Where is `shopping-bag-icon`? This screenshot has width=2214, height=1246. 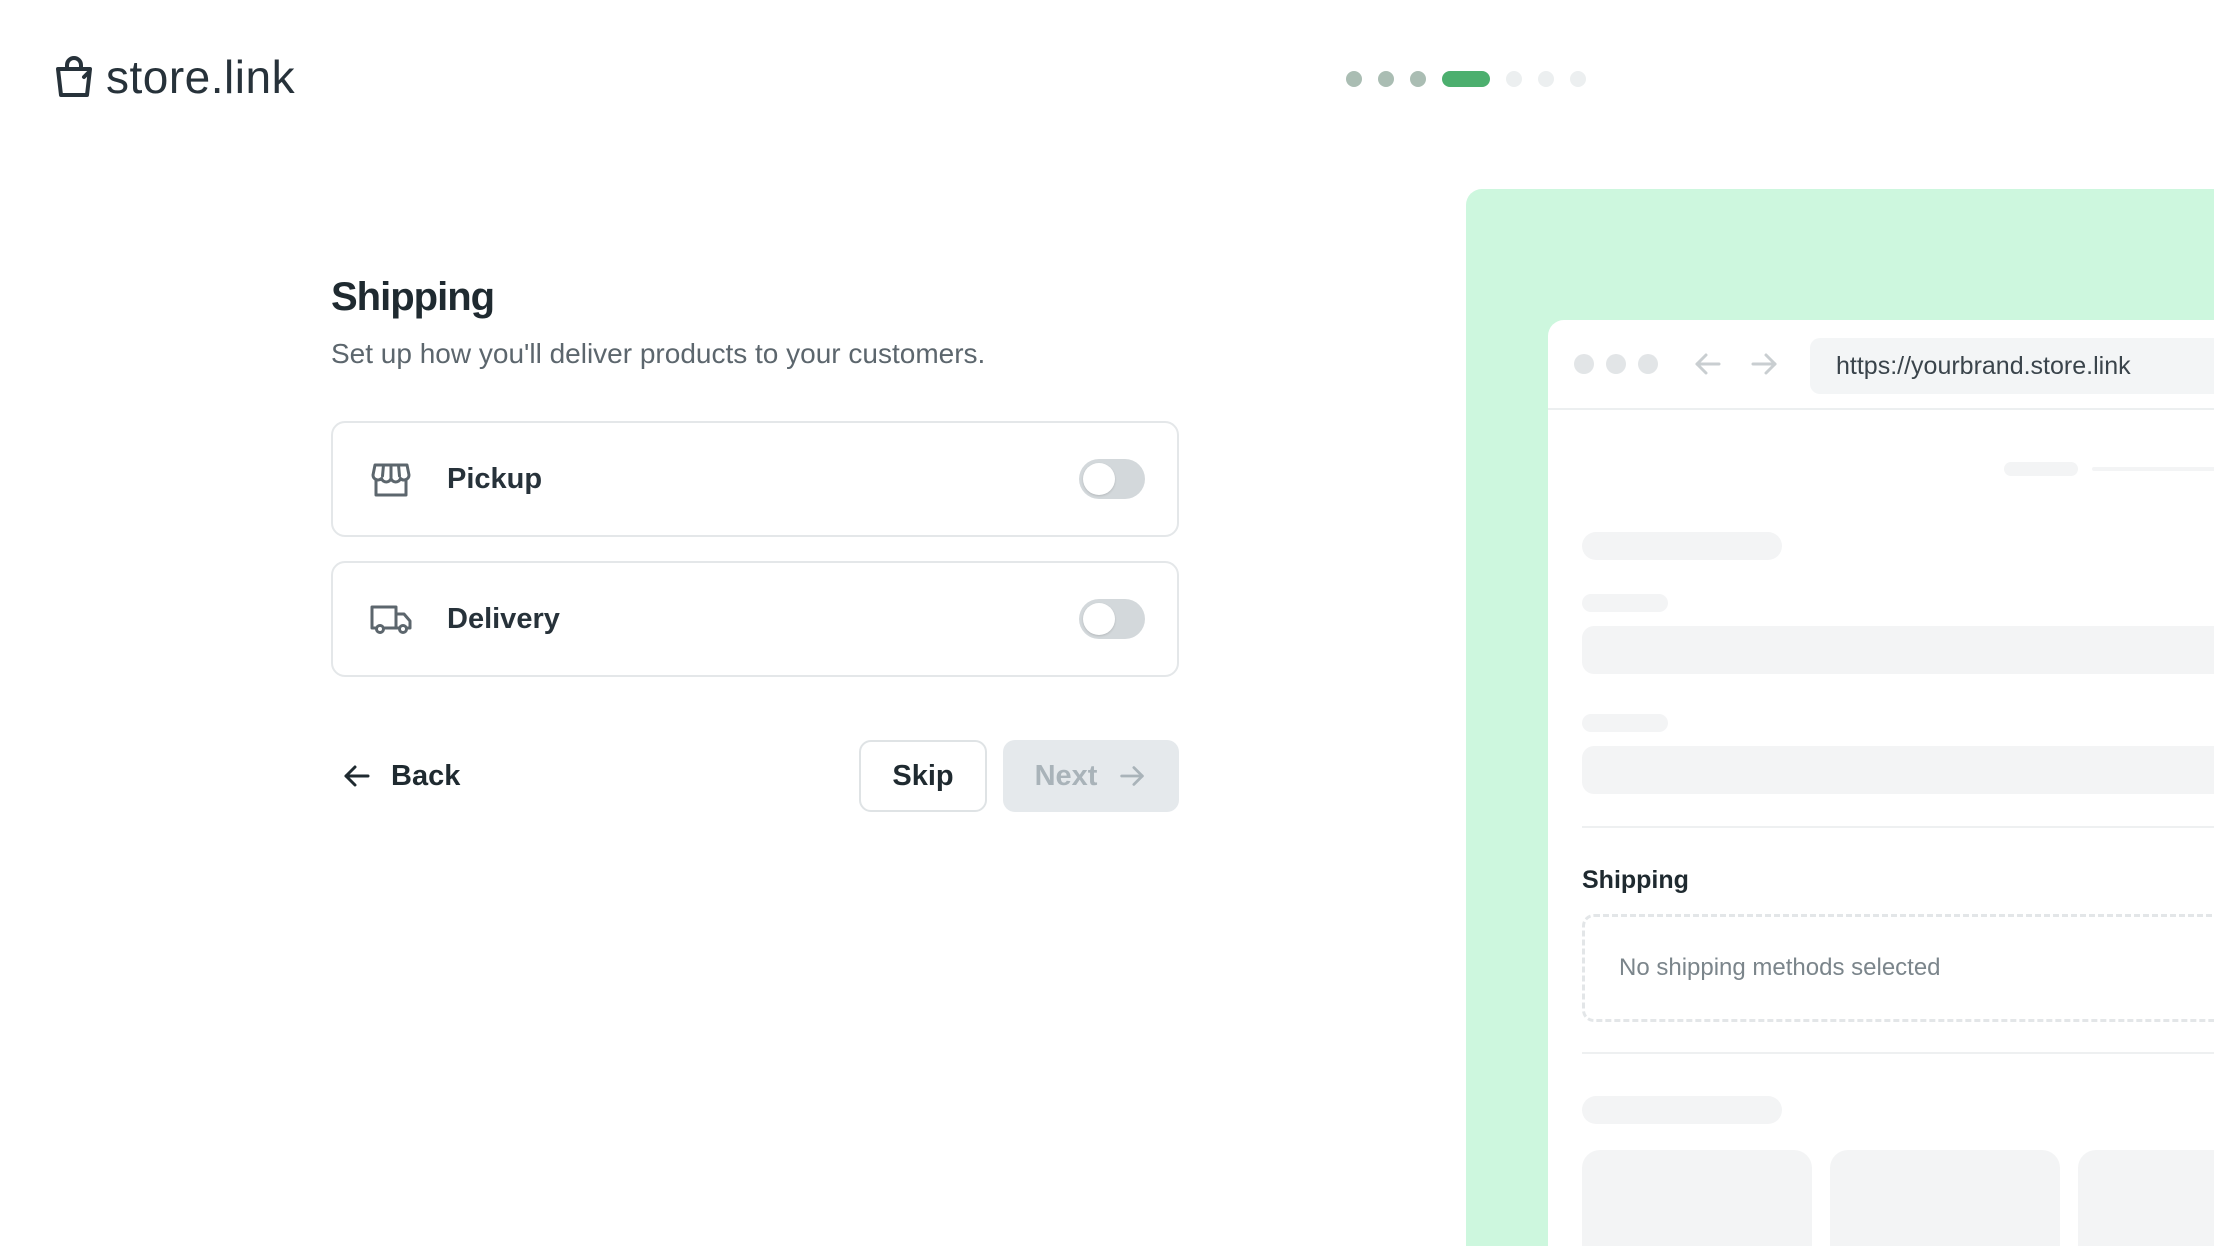
shopping-bag-icon is located at coordinates (74, 76).